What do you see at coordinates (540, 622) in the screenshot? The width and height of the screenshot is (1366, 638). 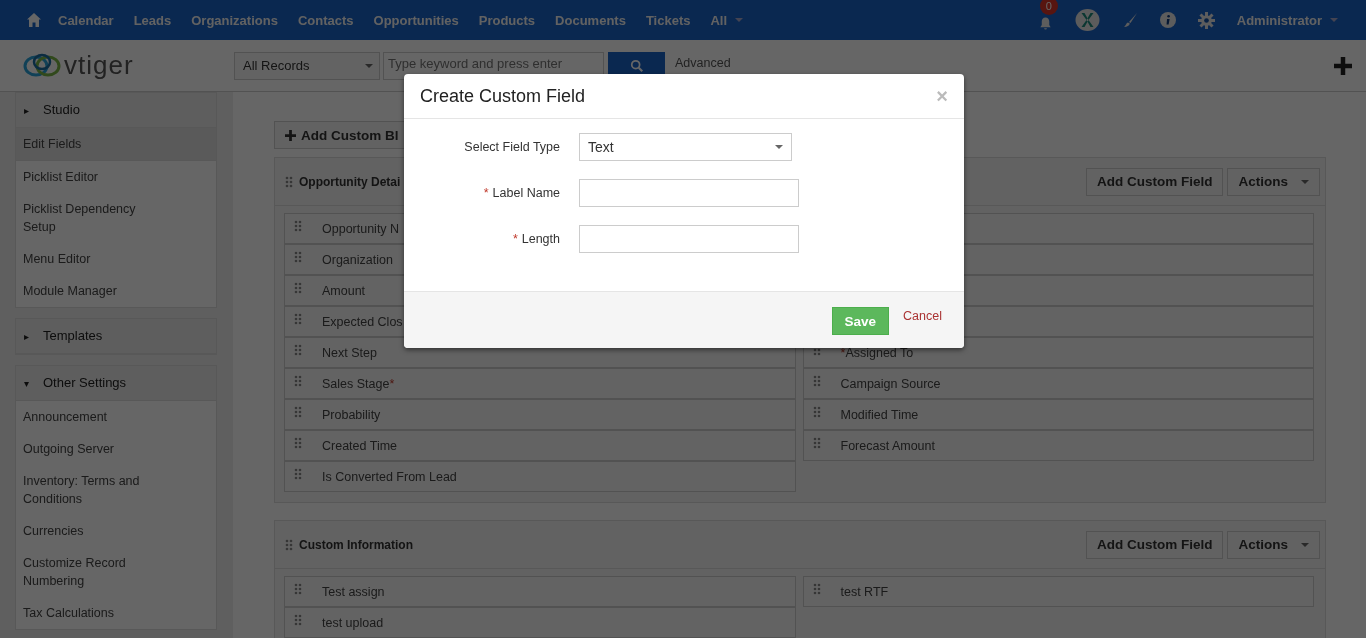 I see `field-row: test upload` at bounding box center [540, 622].